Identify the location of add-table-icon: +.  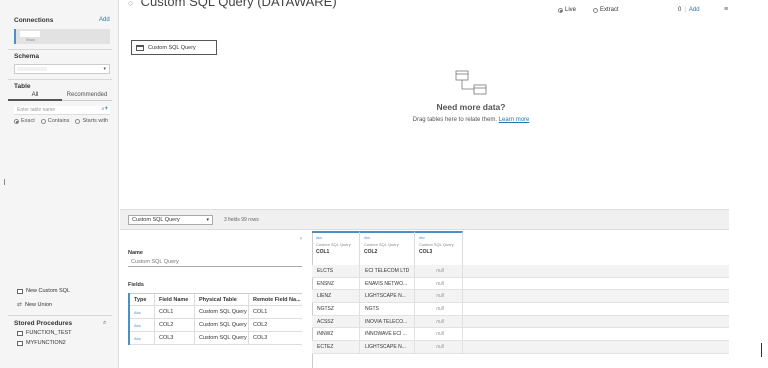
(106, 109).